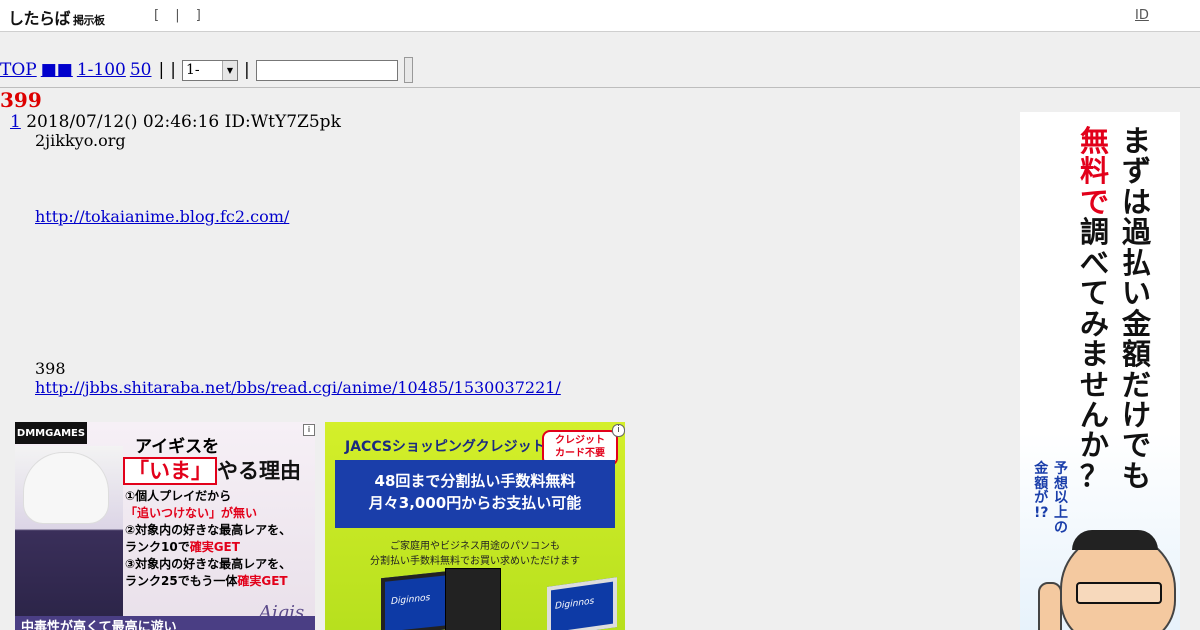  I want to click on divider, so click(600, 87).